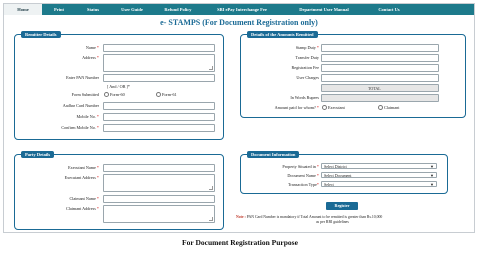 The image size is (480, 256). I want to click on claimant-radio, so click(381, 108).